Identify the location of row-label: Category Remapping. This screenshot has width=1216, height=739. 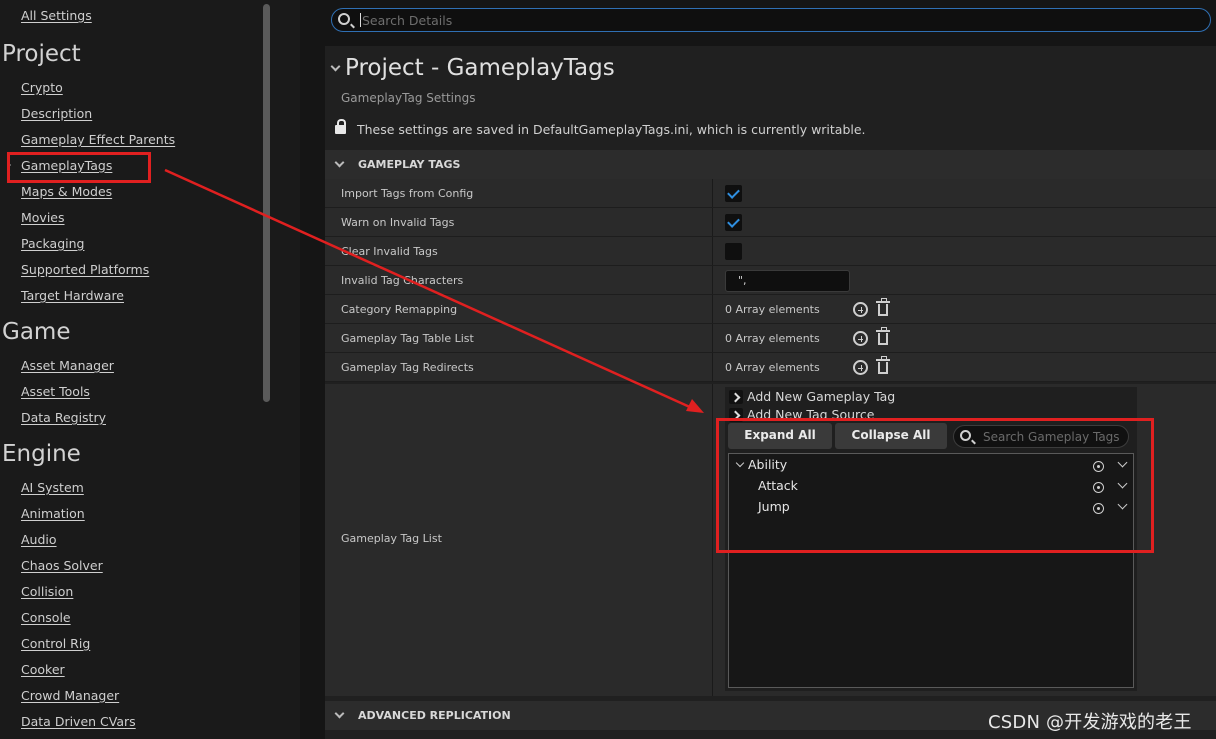
(399, 309).